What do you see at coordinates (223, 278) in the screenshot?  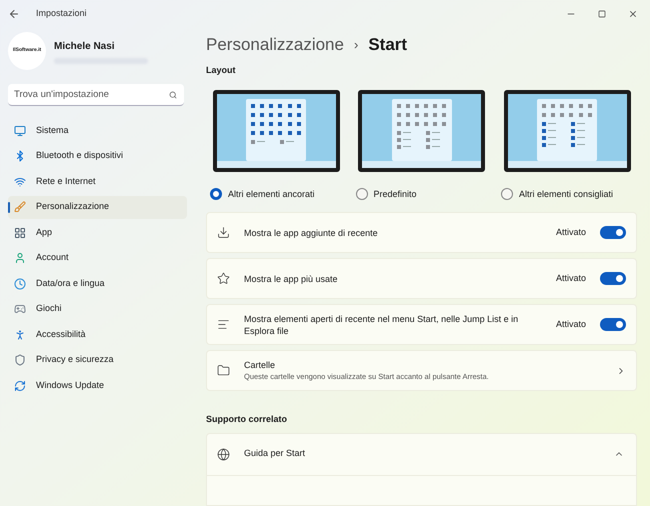 I see `star-icon` at bounding box center [223, 278].